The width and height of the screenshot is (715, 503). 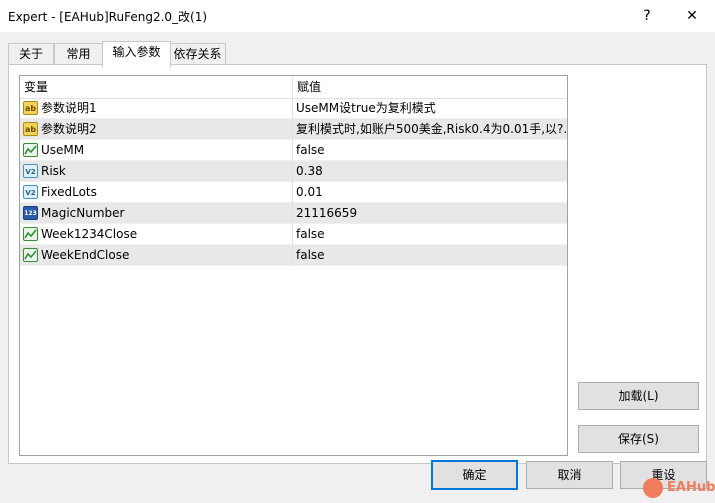 I want to click on window-title: Expert - [EAHub]RuFeng2.0_改(1), so click(x=108, y=17).